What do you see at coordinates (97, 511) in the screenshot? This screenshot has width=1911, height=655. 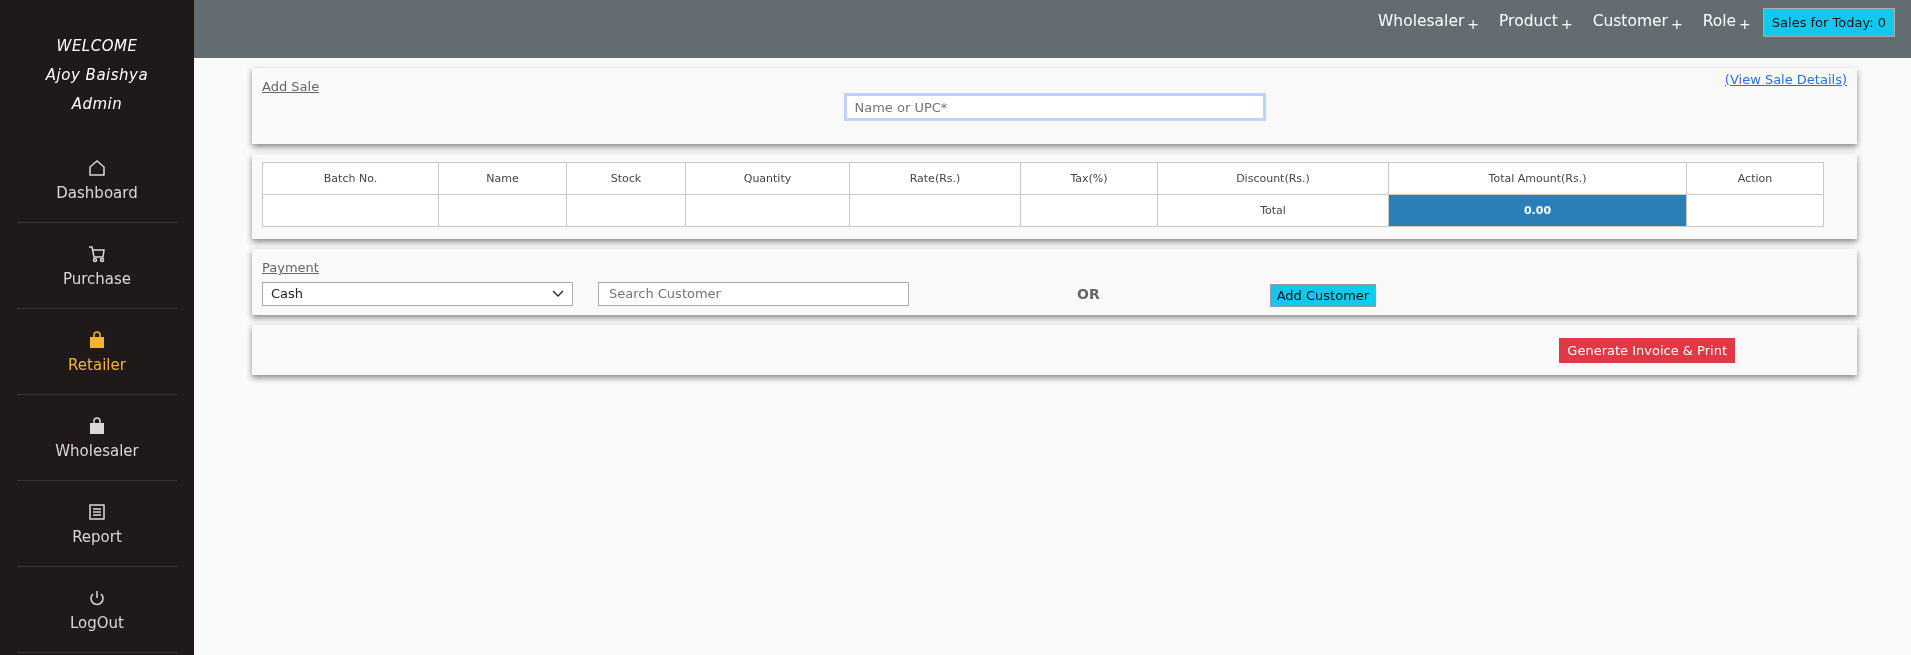 I see `report-icon` at bounding box center [97, 511].